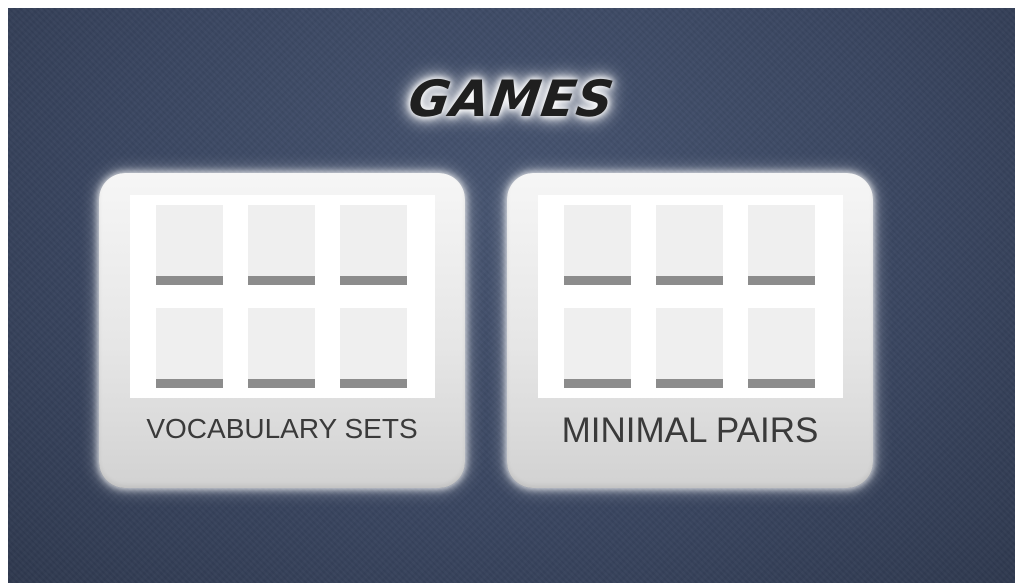  What do you see at coordinates (282, 296) in the screenshot?
I see `vocabulary-sets-preview-image` at bounding box center [282, 296].